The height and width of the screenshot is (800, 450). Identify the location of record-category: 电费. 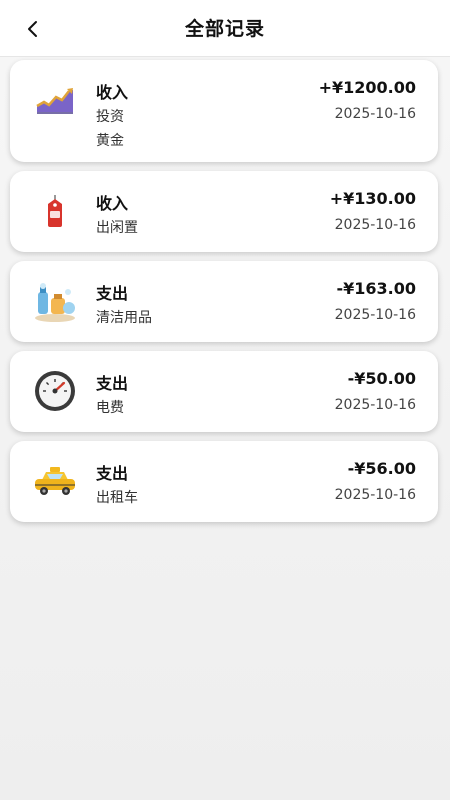
(110, 408).